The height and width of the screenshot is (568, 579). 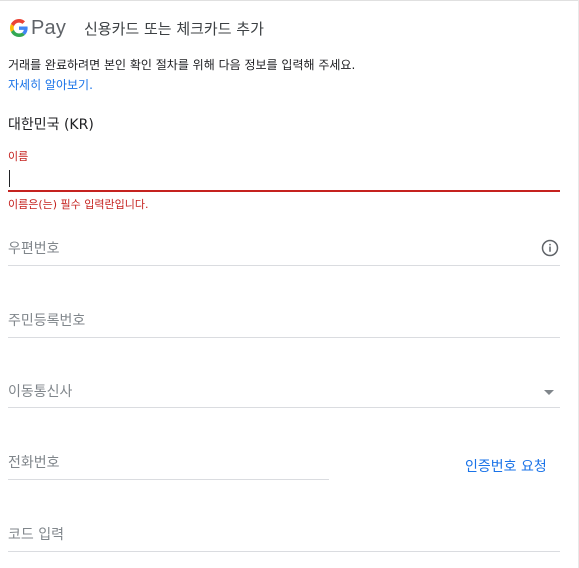 I want to click on dropdown-arrow-icon, so click(x=549, y=392).